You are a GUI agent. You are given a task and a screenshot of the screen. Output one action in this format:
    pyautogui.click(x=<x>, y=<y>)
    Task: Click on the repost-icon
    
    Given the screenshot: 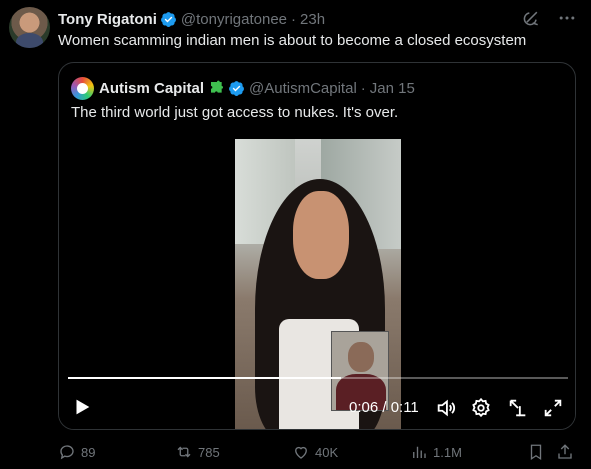 What is the action you would take?
    pyautogui.click(x=184, y=452)
    